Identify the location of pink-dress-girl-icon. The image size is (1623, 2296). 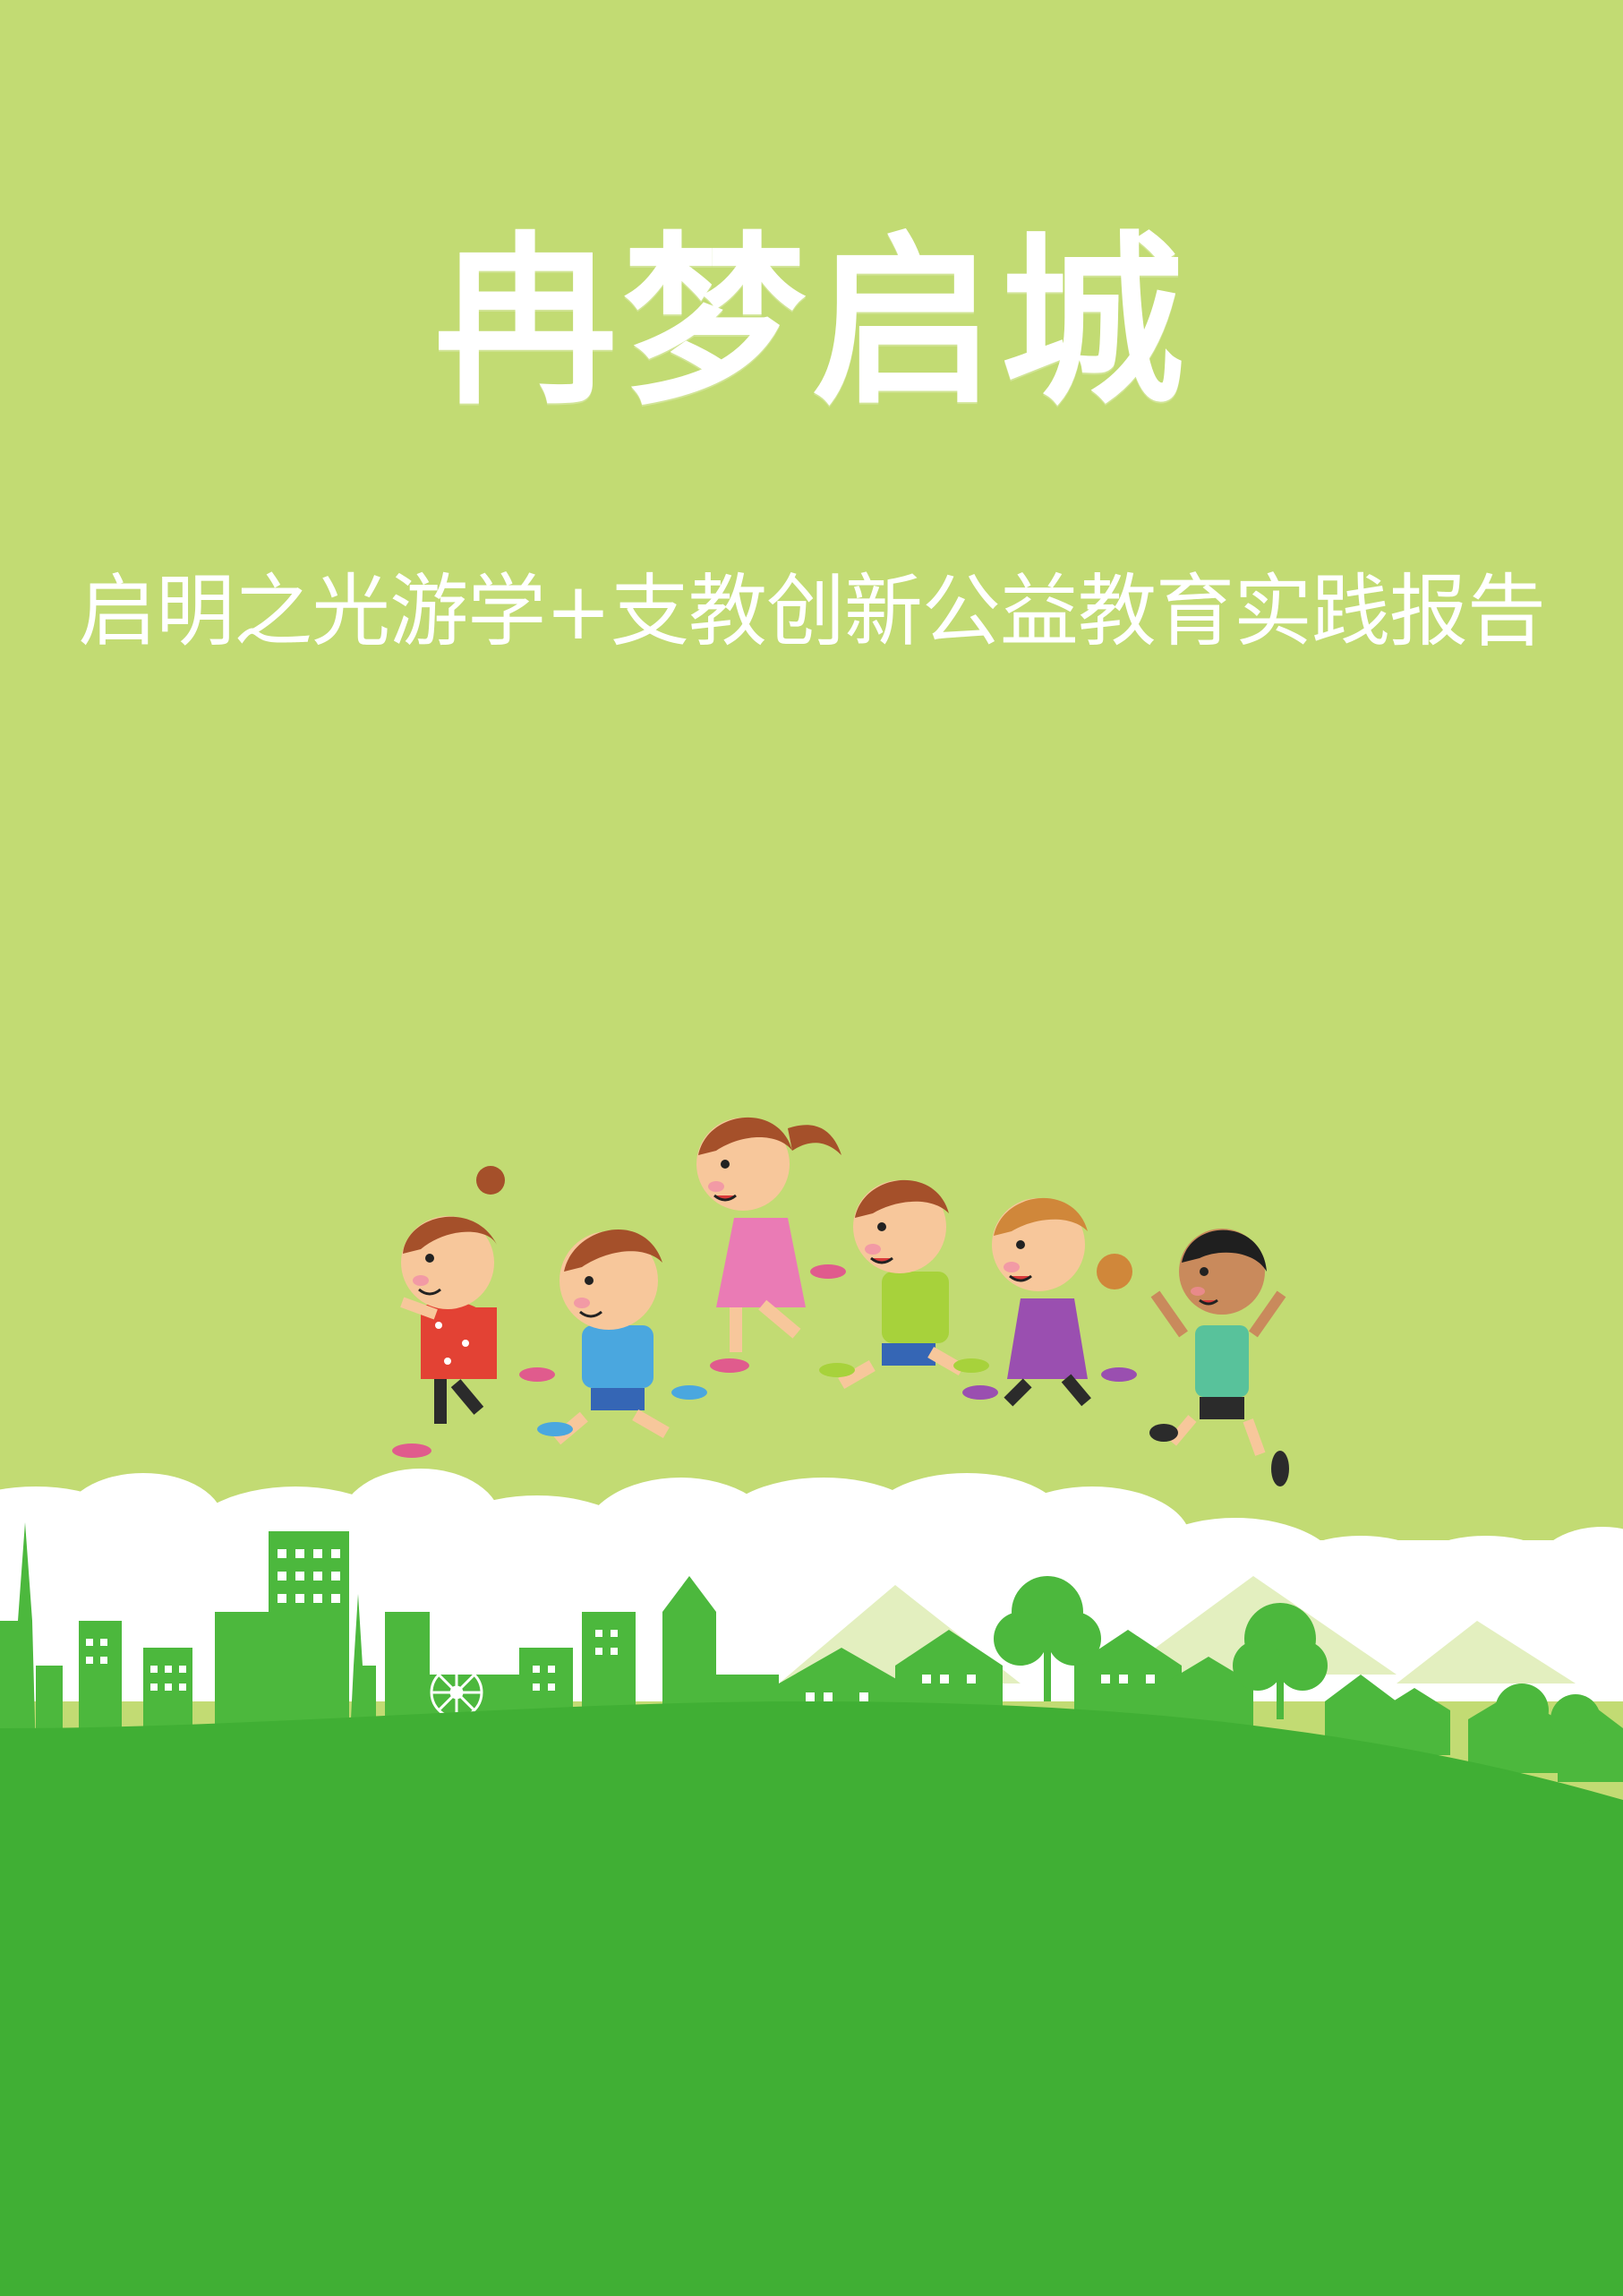
(771, 1245).